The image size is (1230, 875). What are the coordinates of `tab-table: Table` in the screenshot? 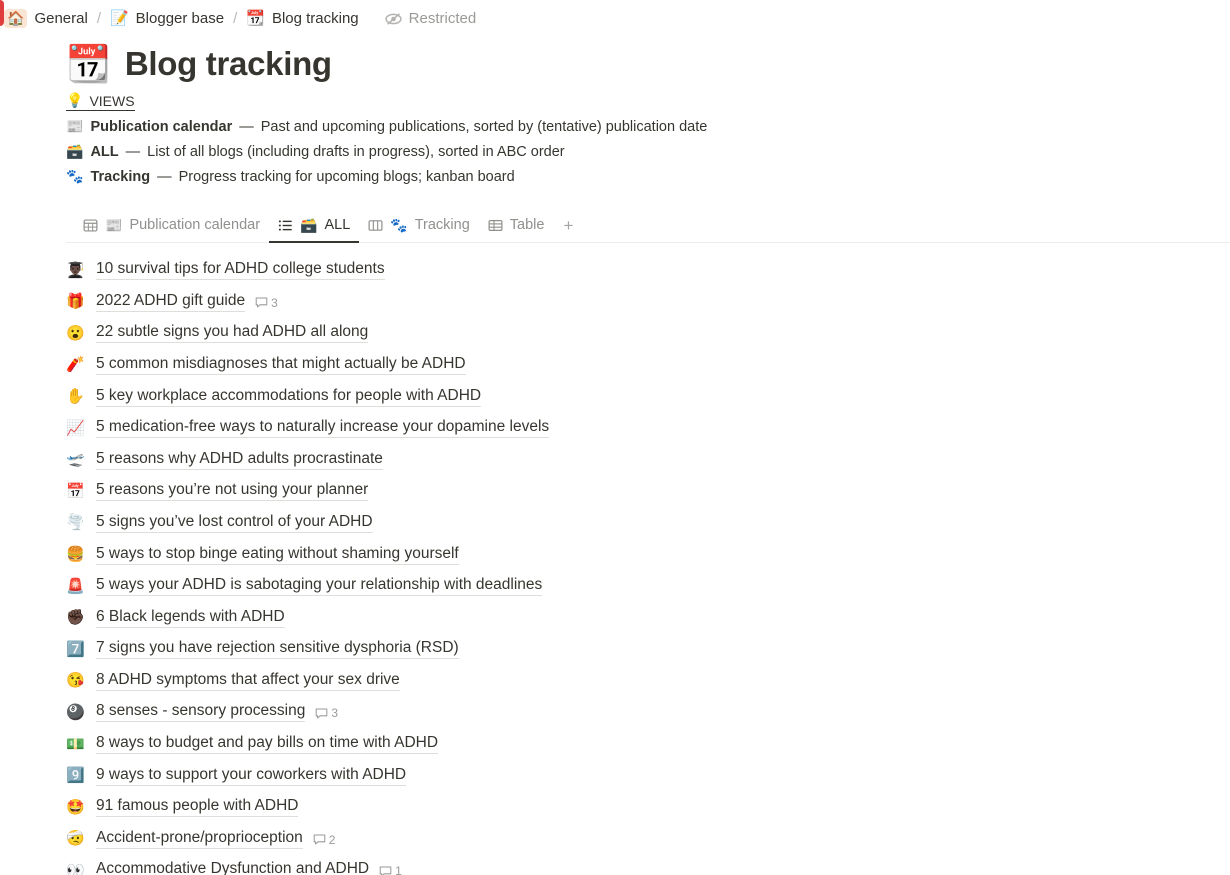 It's located at (516, 229).